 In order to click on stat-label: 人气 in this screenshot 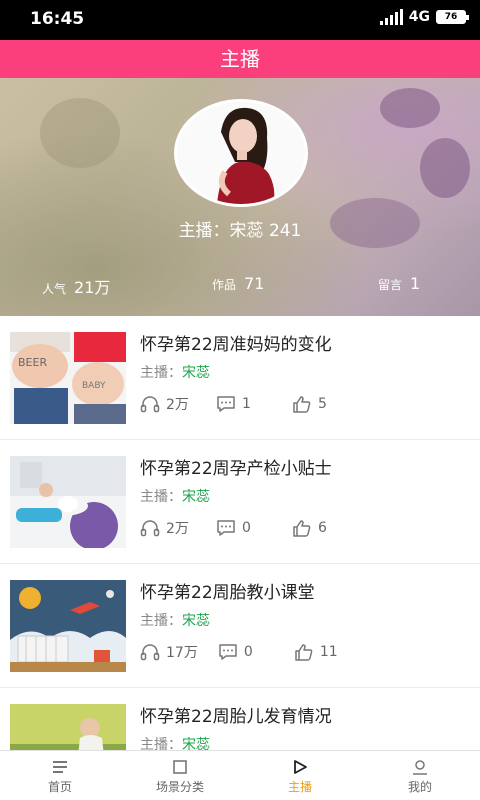, I will do `click(54, 289)`.